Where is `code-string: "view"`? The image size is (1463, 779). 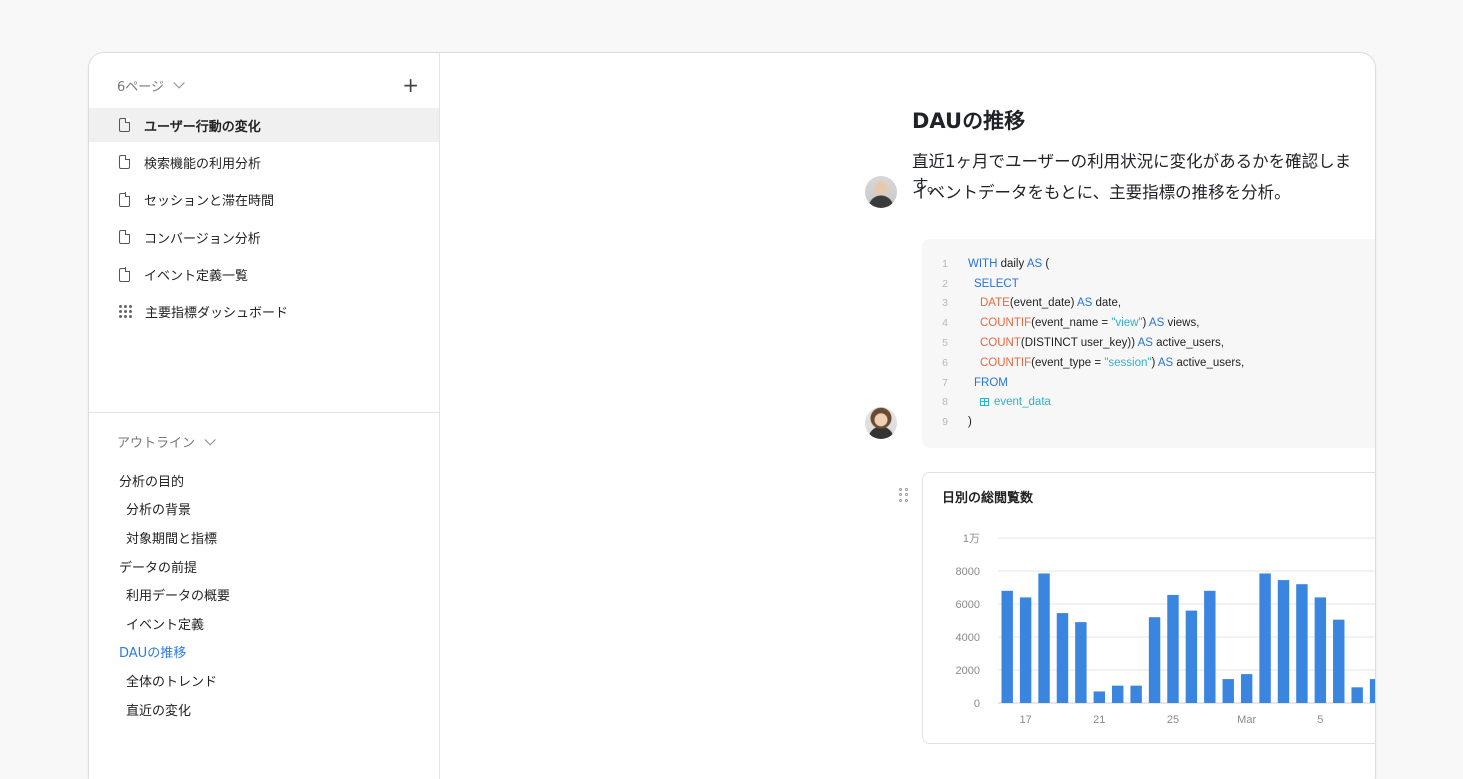 code-string: "view" is located at coordinates (1127, 323).